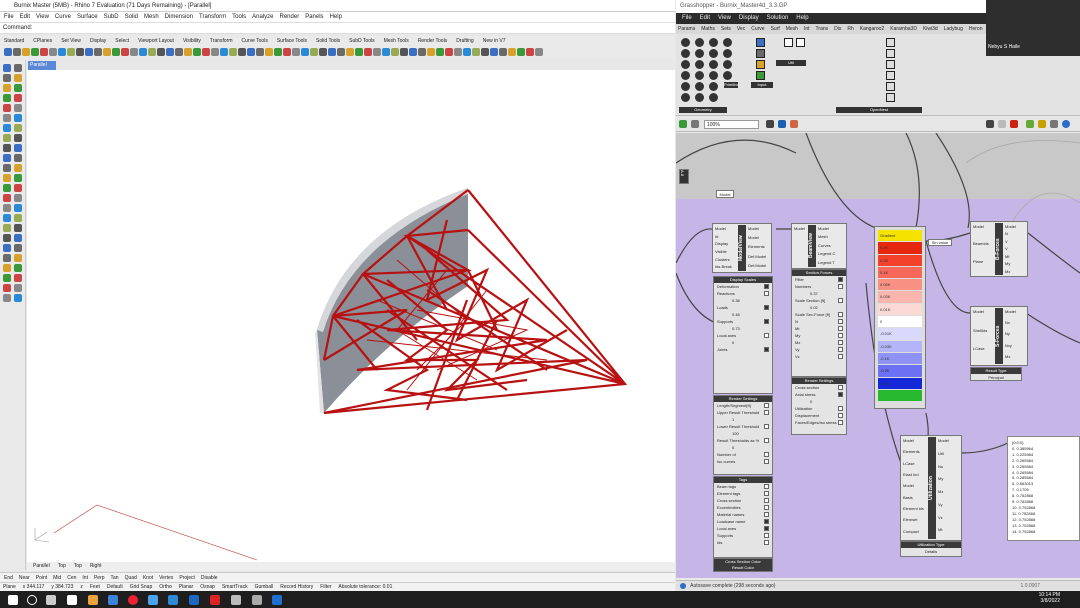 The width and height of the screenshot is (1080, 608). I want to click on toolbar-tab: Curve Tools, so click(255, 41).